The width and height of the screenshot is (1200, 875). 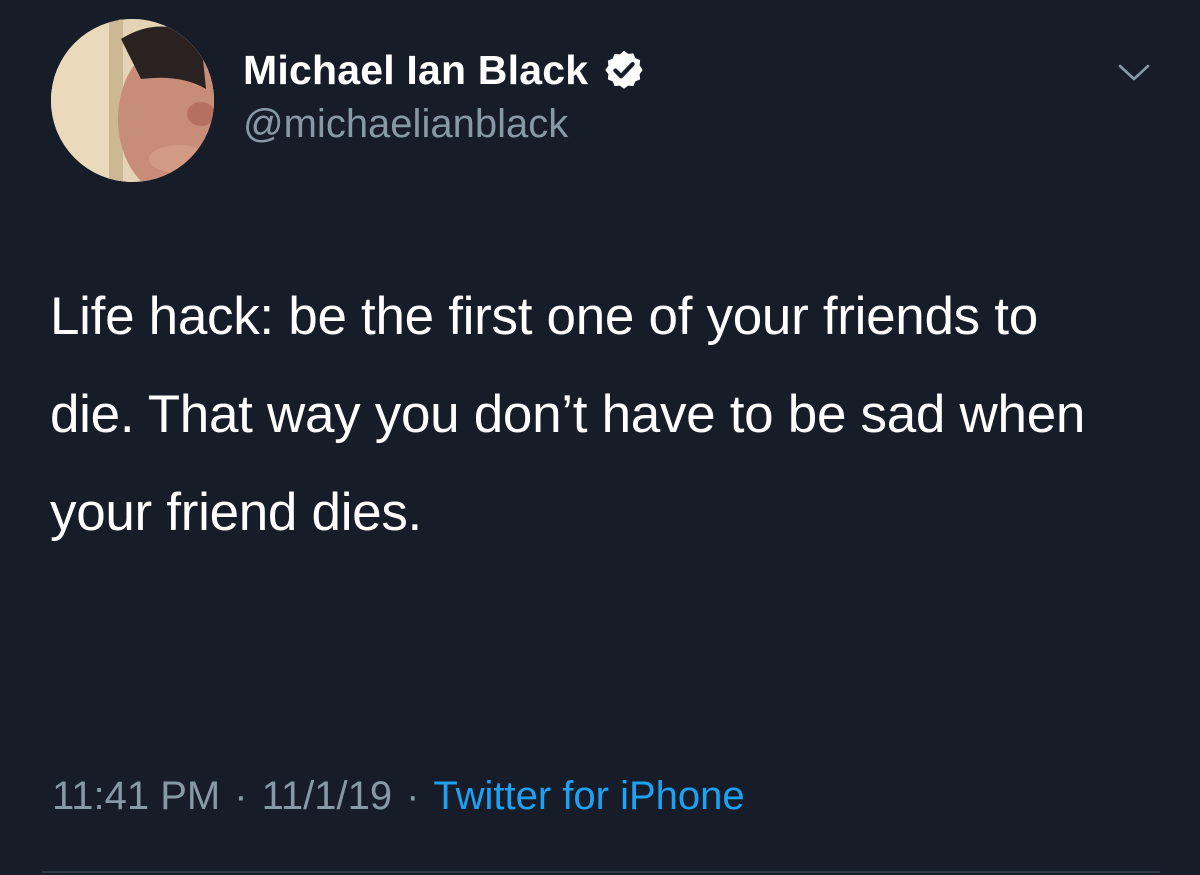 I want to click on tweet-time: 11:41 PM, so click(x=136, y=796).